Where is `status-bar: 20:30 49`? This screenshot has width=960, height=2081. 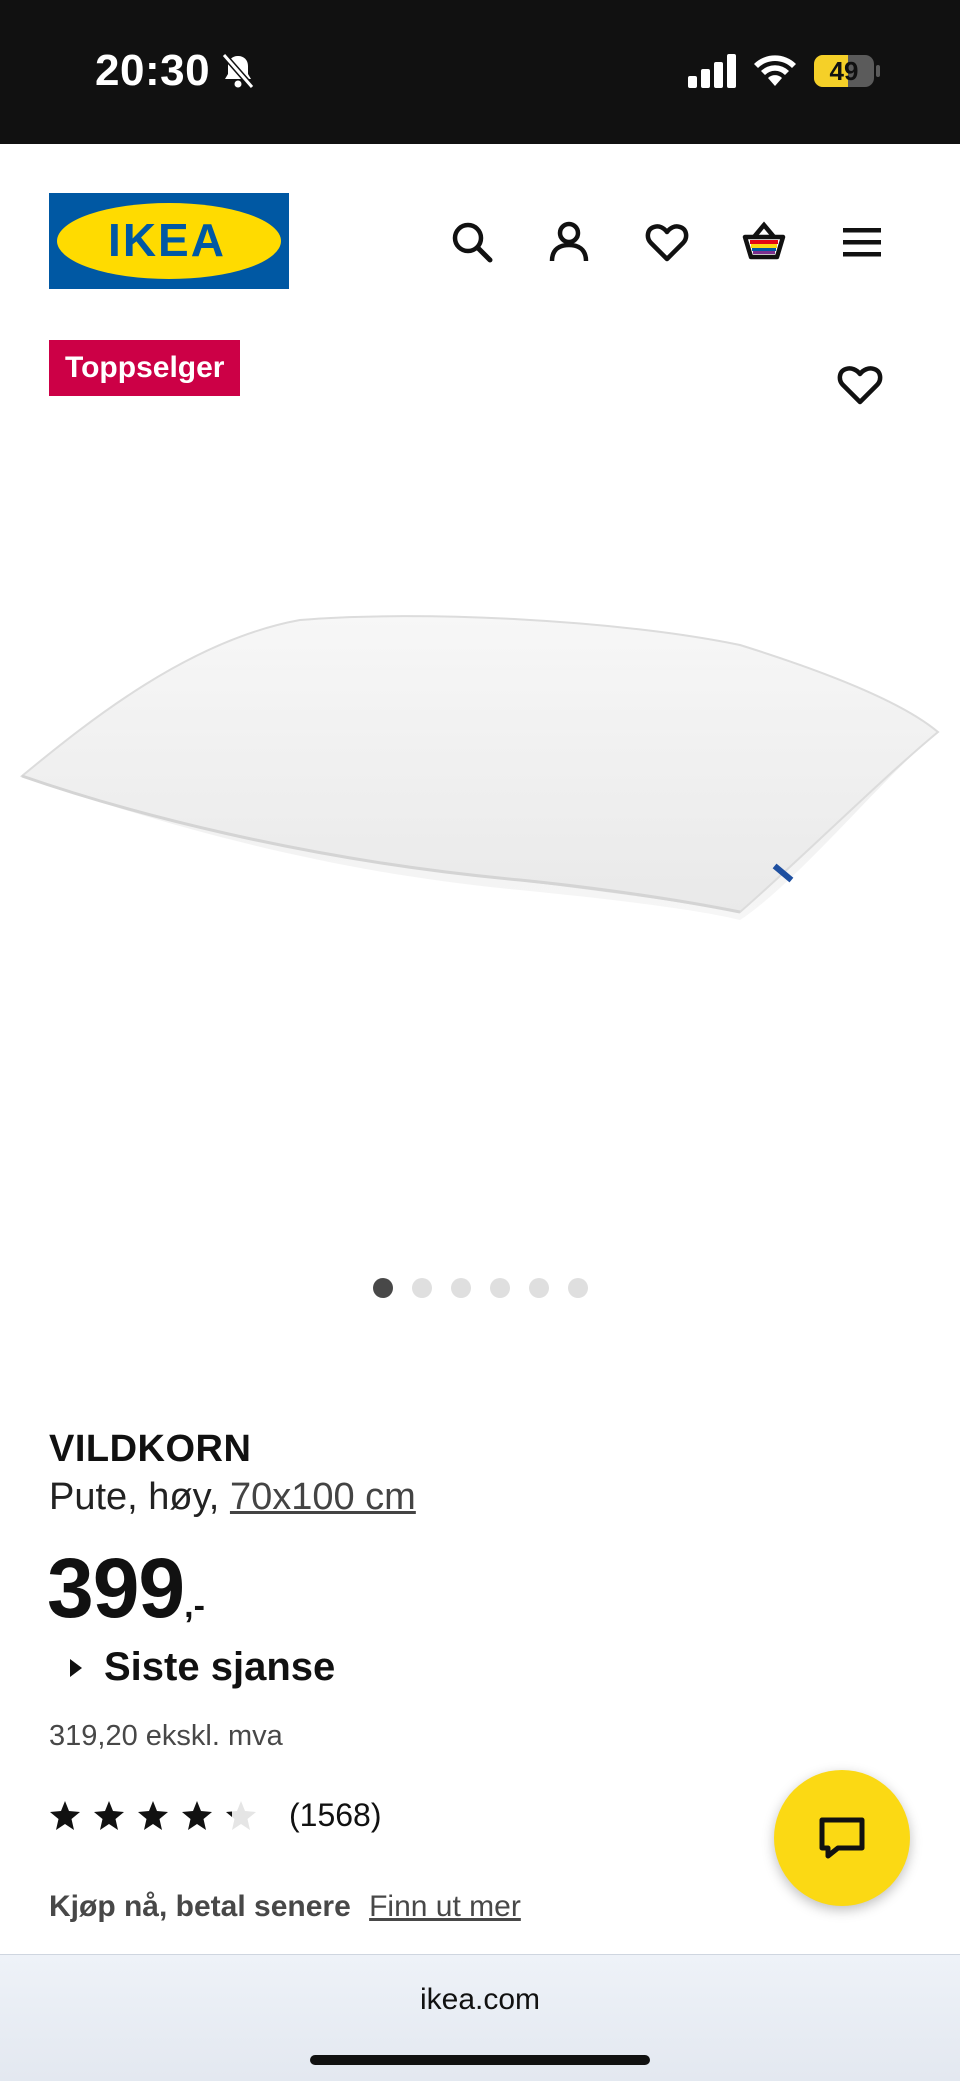
status-bar: 20:30 49 is located at coordinates (480, 72).